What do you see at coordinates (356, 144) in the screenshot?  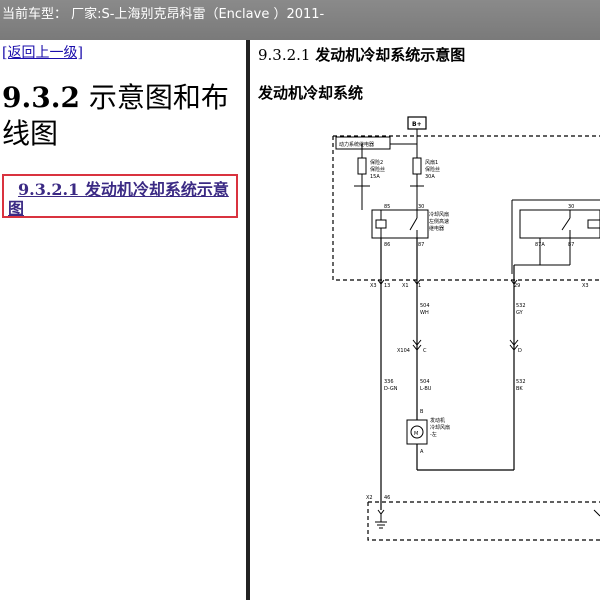 I see `relay-box-text: 动力系统继电器` at bounding box center [356, 144].